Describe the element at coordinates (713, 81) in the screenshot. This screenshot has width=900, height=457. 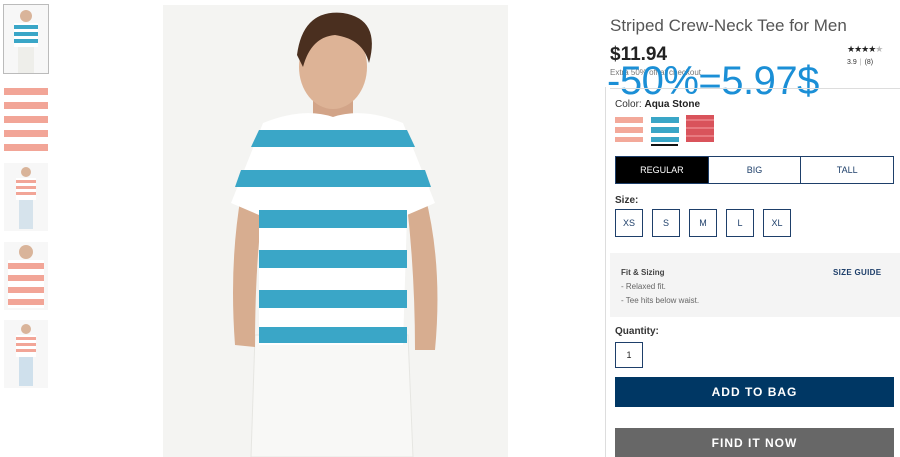
I see `promo-overlay-text: -50%=5.97$` at that location.